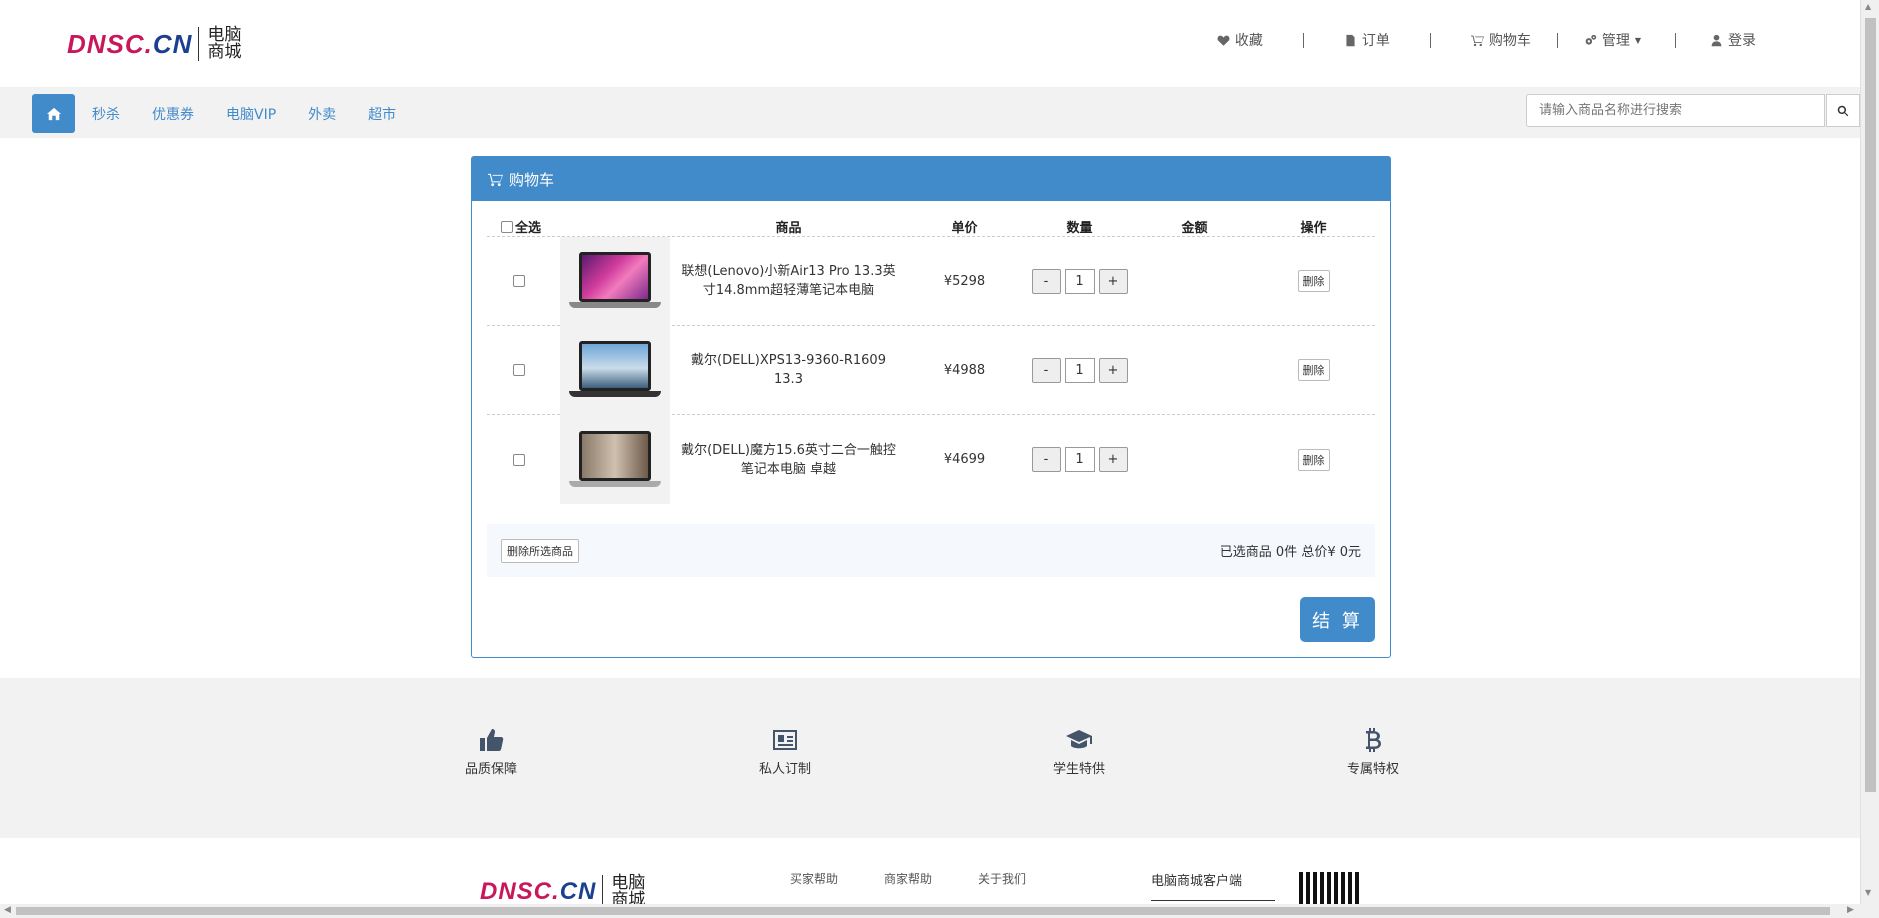 The width and height of the screenshot is (1879, 918). I want to click on favorites-link: 收藏, so click(1240, 40).